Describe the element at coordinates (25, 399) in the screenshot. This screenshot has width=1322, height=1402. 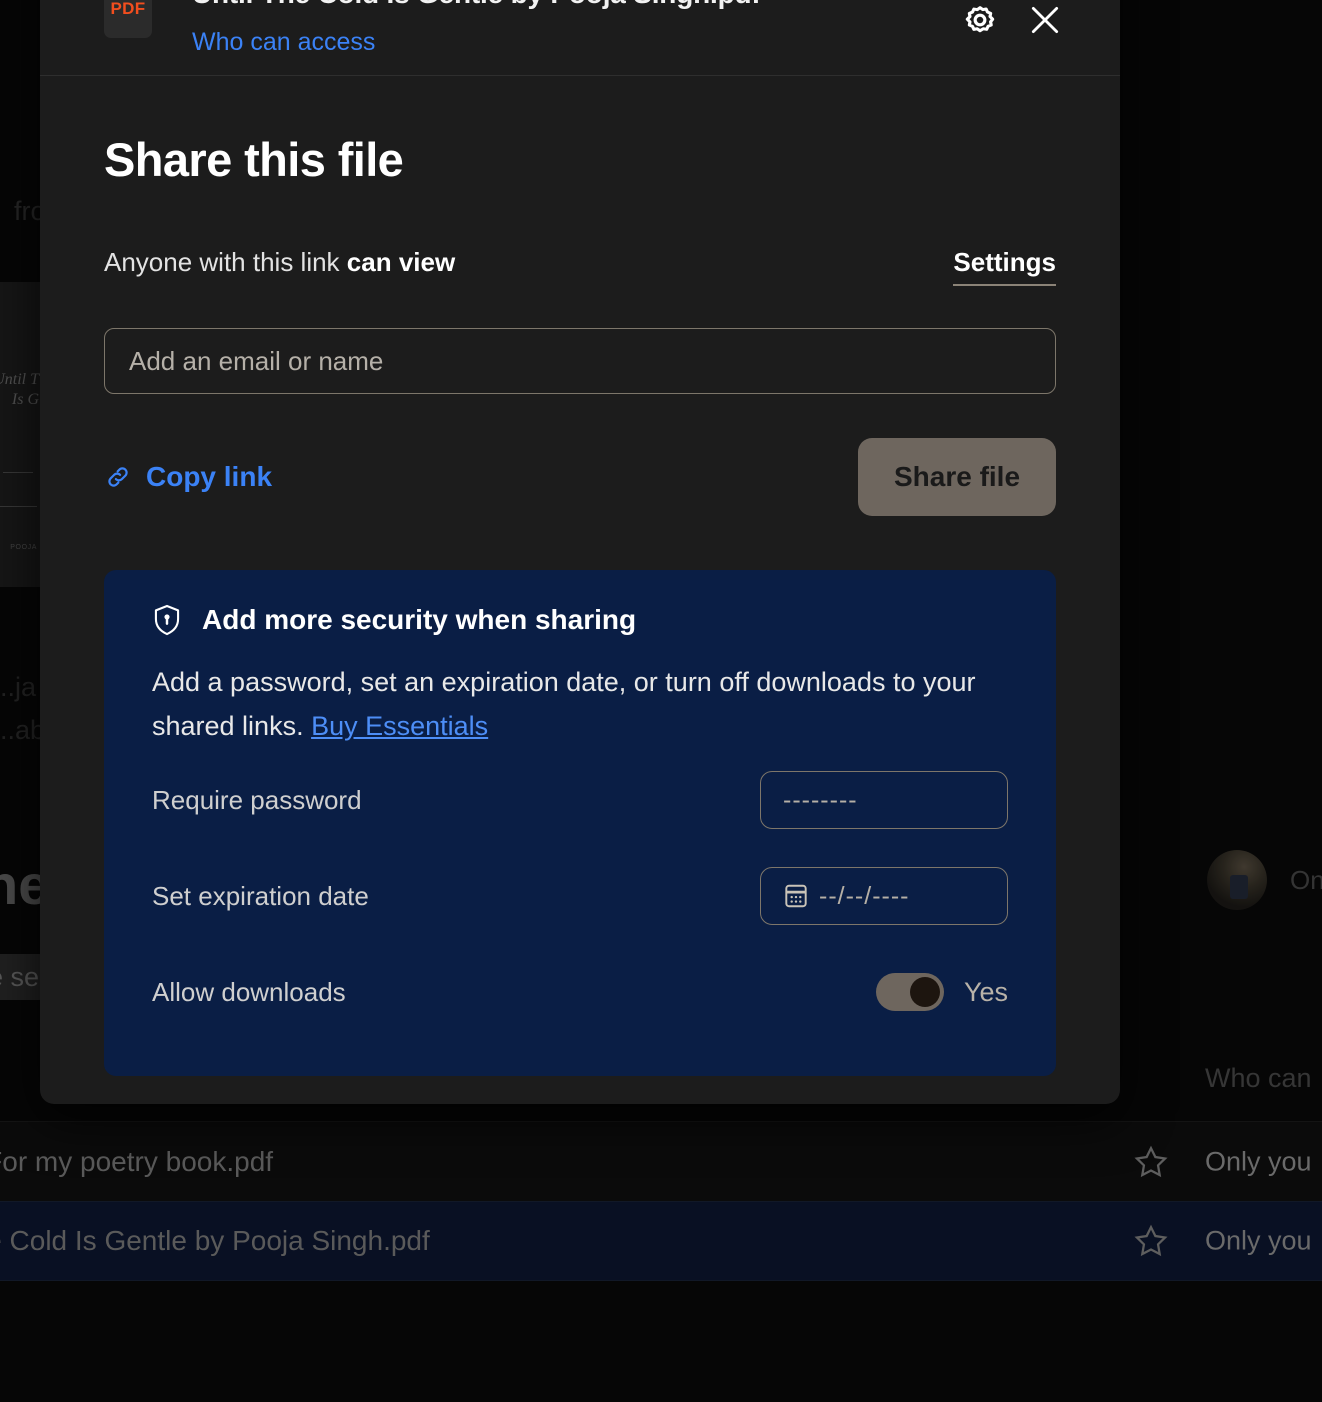
I see `preview-title-line-2: Is G` at that location.